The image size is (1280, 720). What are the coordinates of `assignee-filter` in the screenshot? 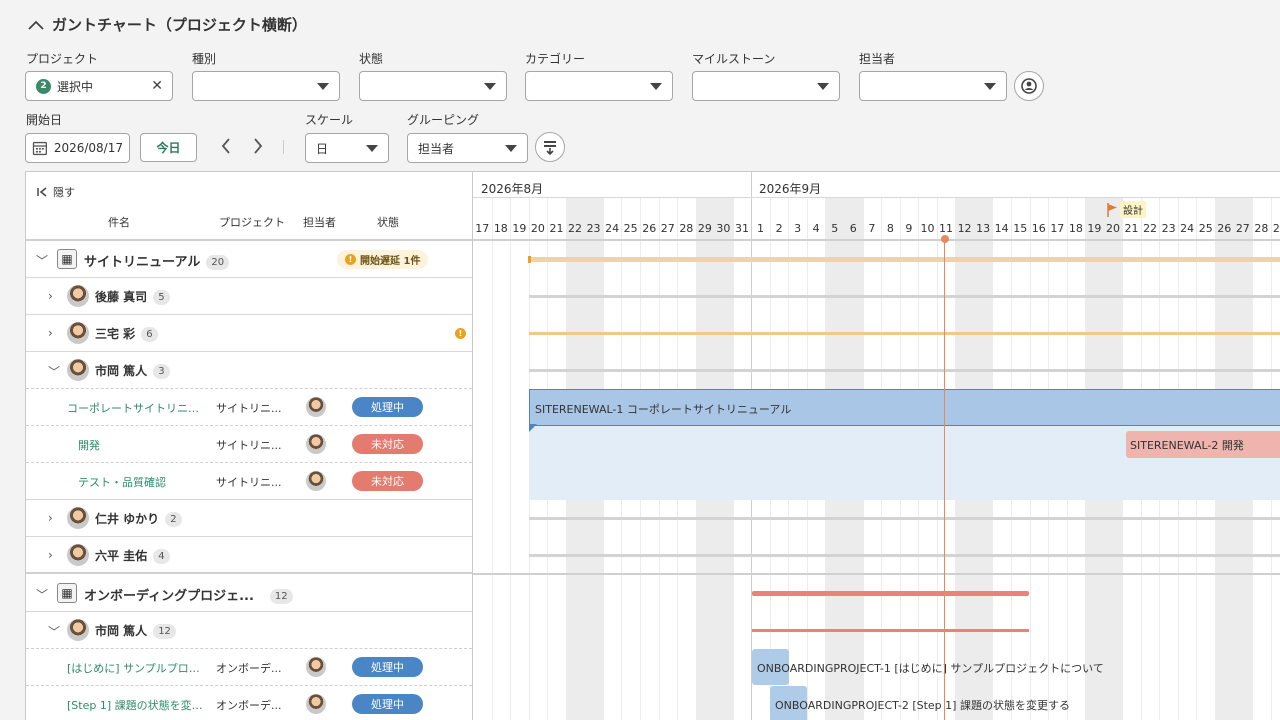 It's located at (933, 86).